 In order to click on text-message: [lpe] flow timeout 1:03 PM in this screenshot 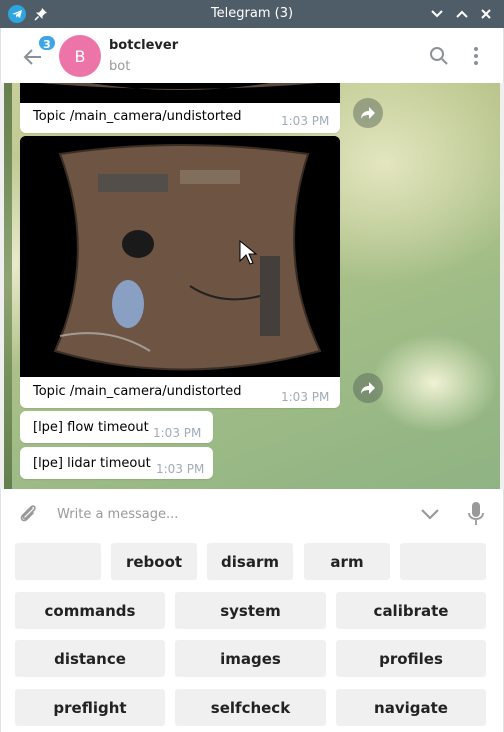, I will do `click(116, 427)`.